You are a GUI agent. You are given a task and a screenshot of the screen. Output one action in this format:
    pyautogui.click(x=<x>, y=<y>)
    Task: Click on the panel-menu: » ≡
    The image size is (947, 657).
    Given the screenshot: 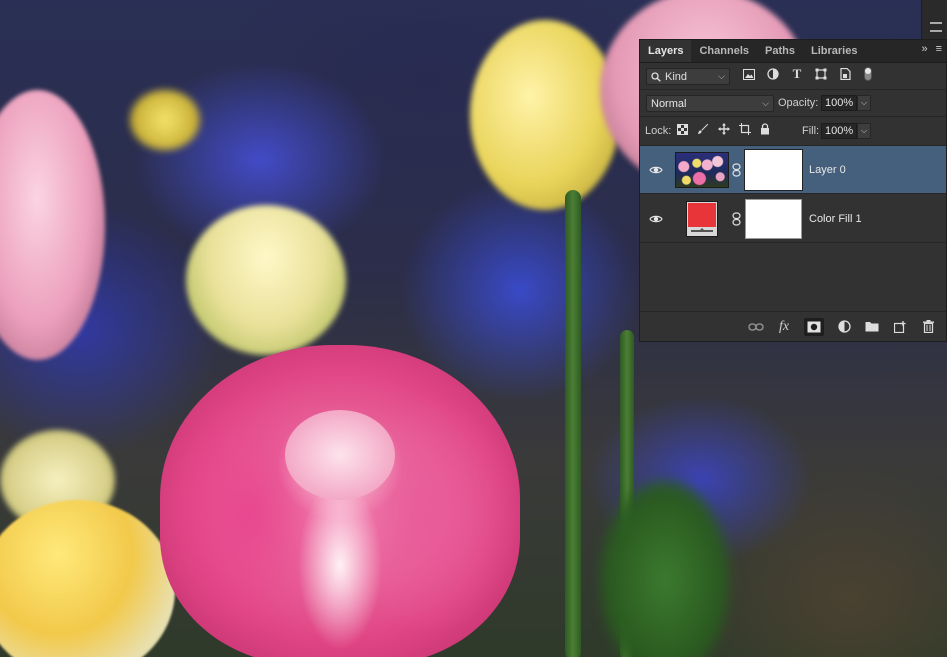 What is the action you would take?
    pyautogui.click(x=931, y=49)
    